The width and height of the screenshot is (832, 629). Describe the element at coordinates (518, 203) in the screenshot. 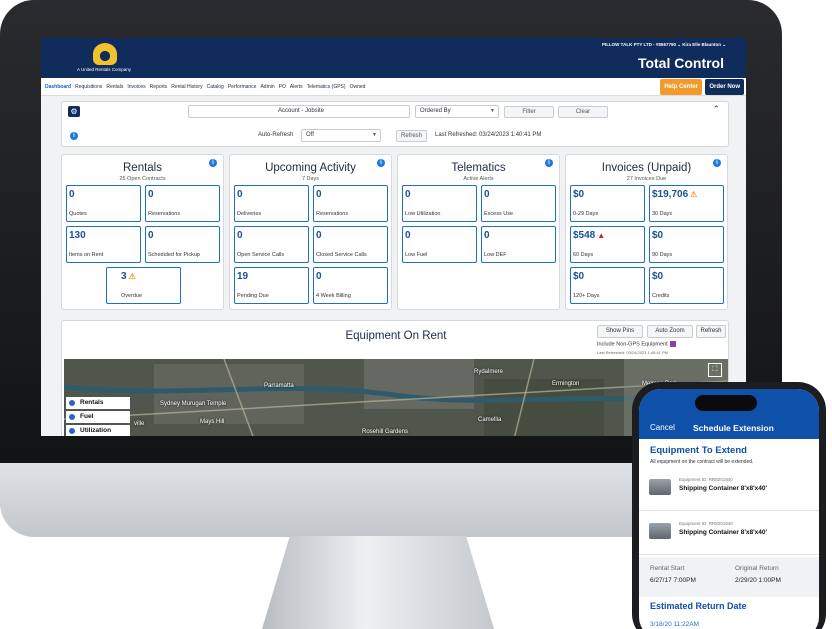

I see `tile-excess-use: 0 Excess Use` at that location.